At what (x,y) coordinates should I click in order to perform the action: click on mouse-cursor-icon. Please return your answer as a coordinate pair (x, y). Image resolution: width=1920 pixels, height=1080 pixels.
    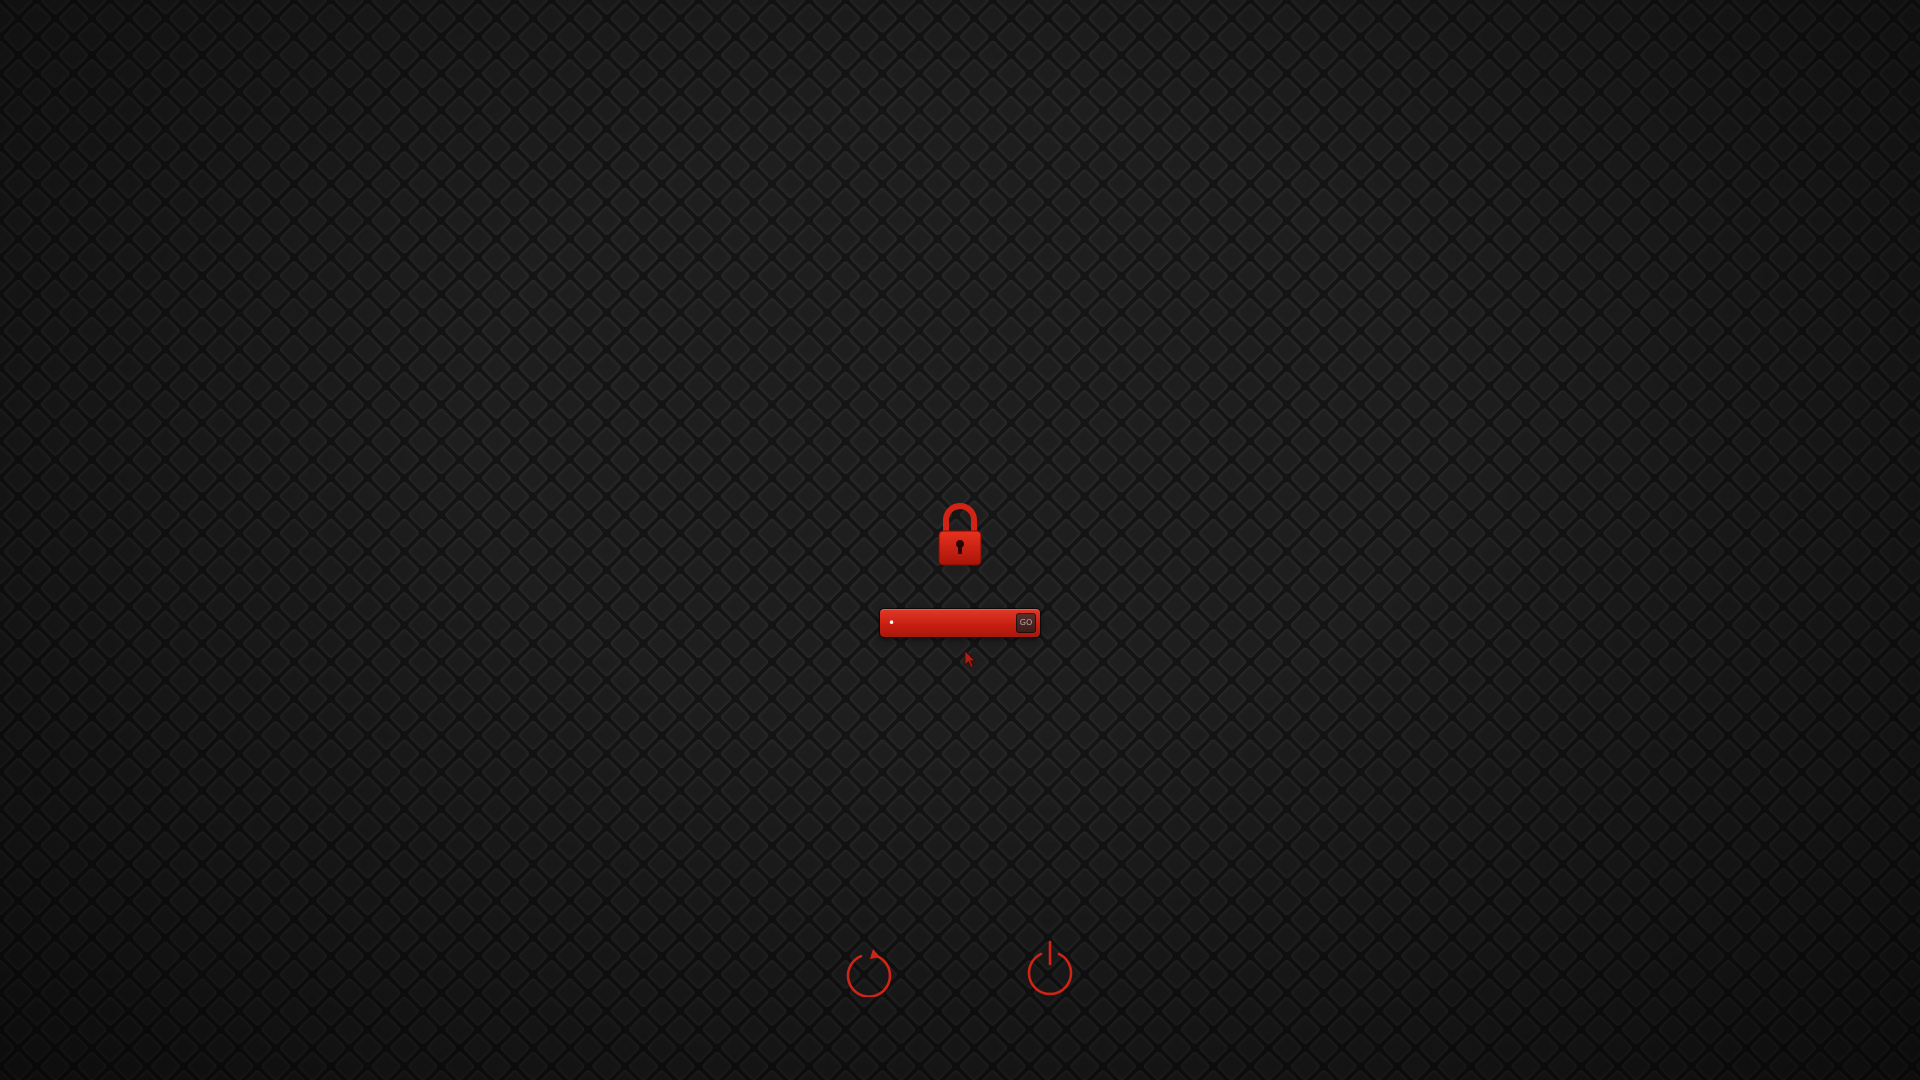
    Looking at the image, I should click on (970, 659).